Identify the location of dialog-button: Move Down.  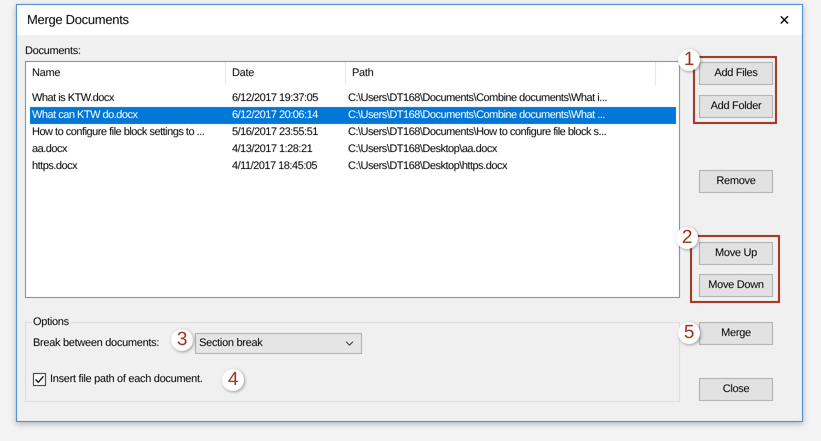
(736, 285).